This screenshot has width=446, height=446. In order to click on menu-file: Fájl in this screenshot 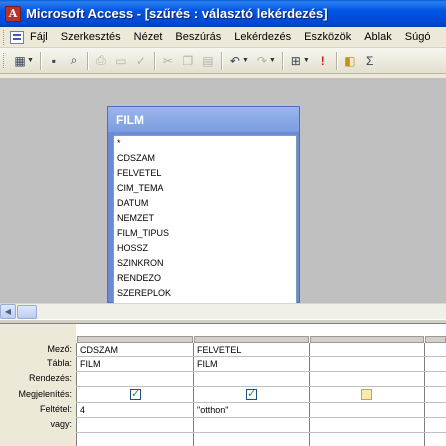, I will do `click(39, 37)`.